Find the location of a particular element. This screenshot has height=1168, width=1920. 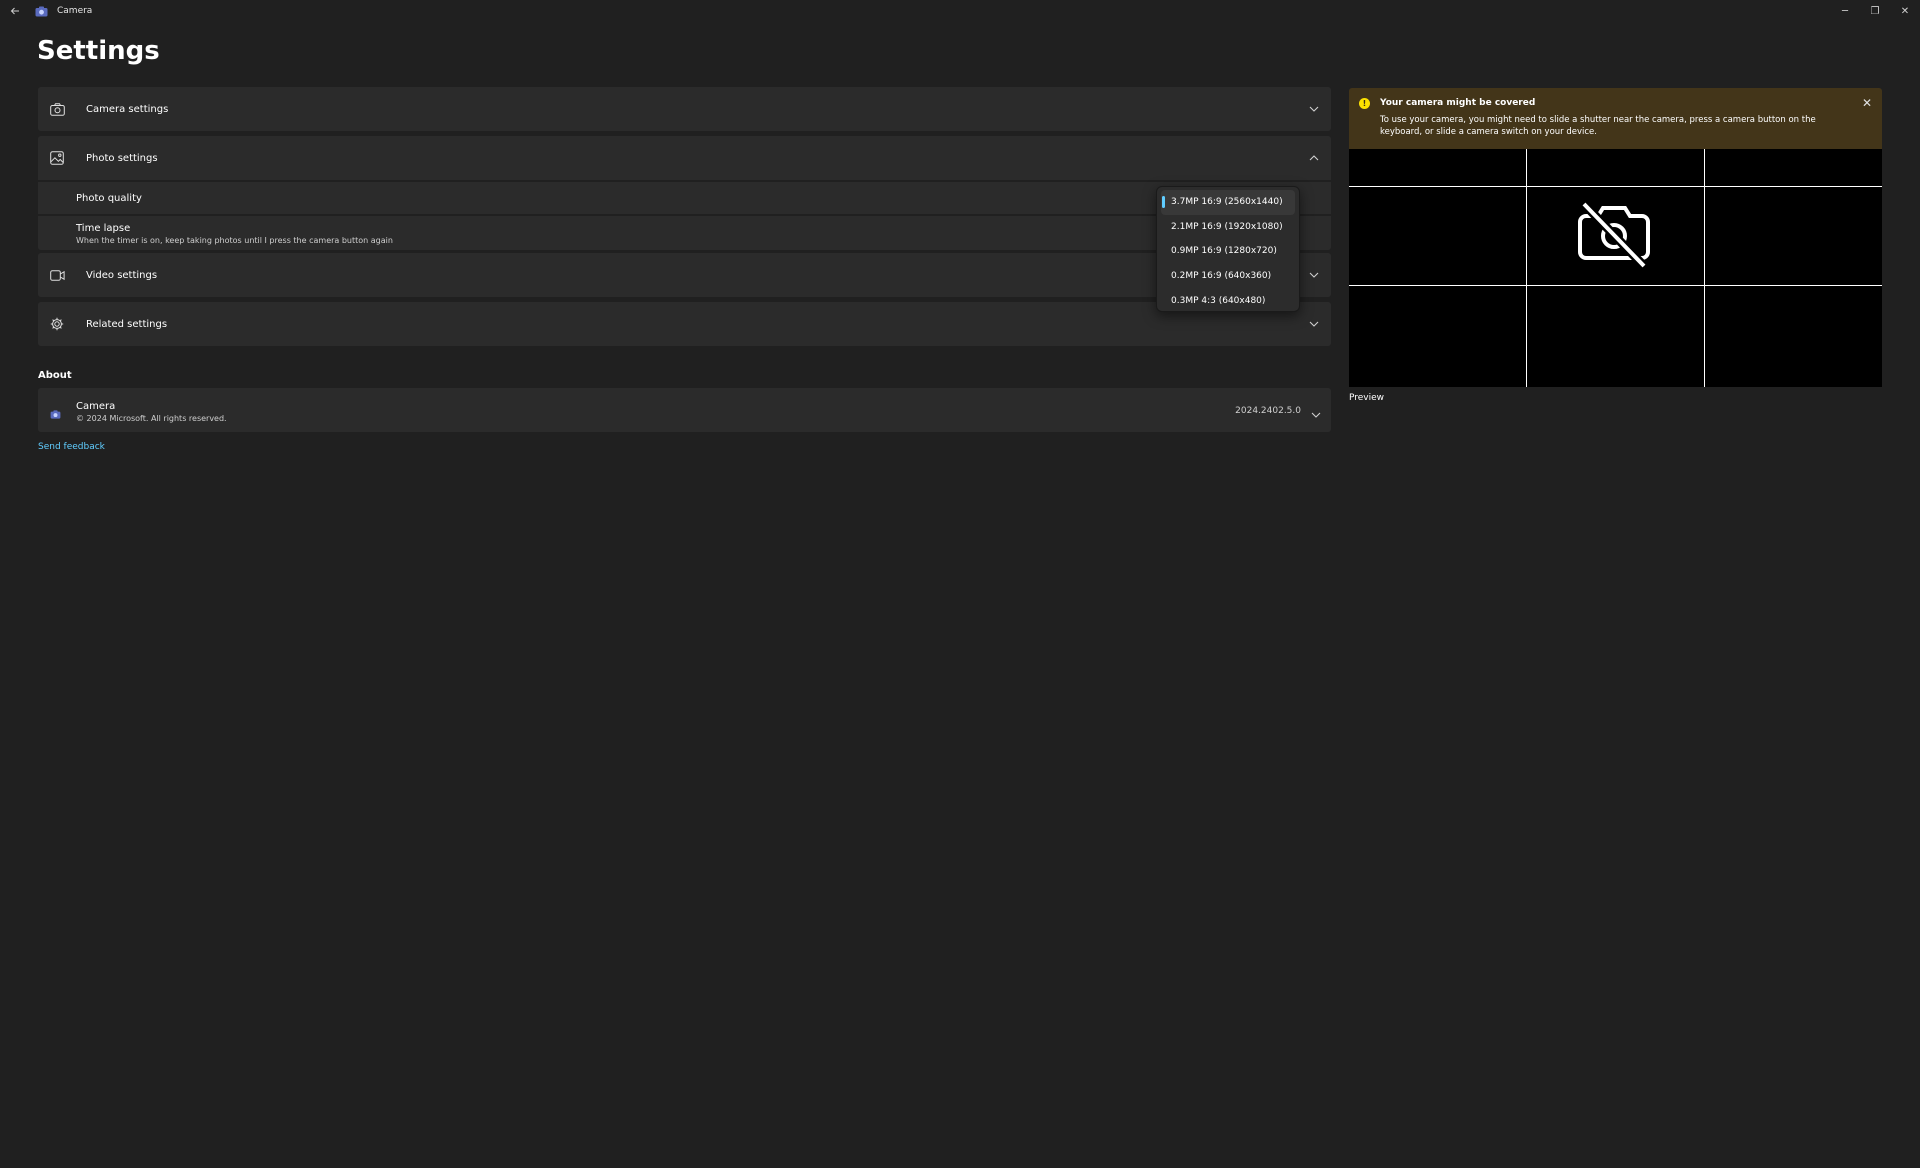

back-arrow-icon is located at coordinates (14, 11).